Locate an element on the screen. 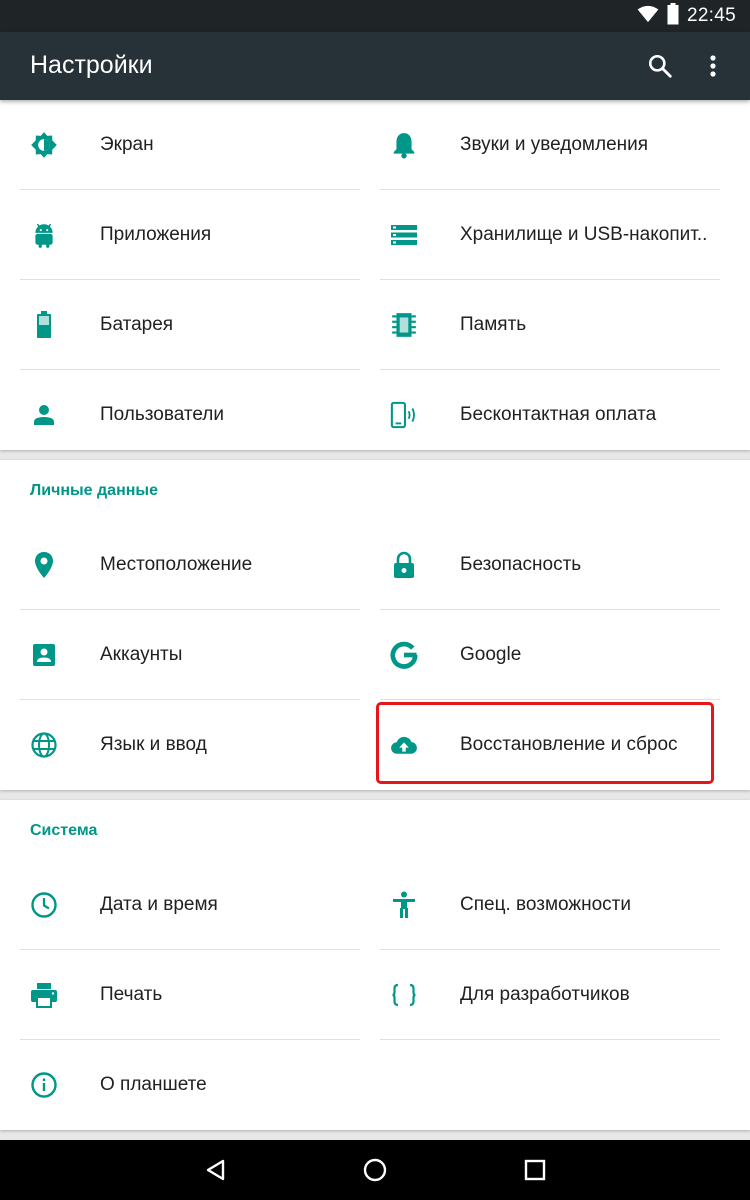 Image resolution: width=750 pixels, height=1200 pixels. settings-item-label: Приложения is located at coordinates (156, 234).